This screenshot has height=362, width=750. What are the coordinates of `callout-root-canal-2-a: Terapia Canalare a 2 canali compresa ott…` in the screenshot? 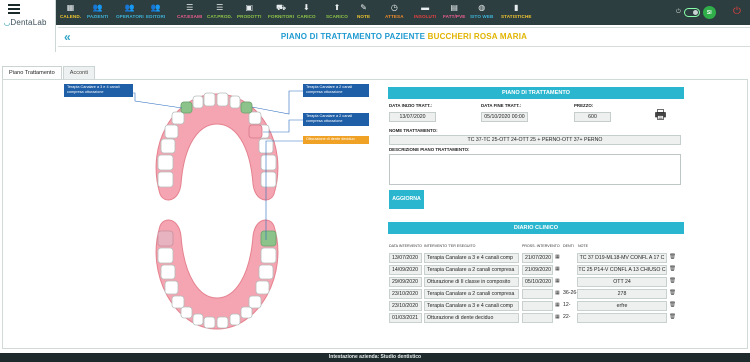 It's located at (336, 90).